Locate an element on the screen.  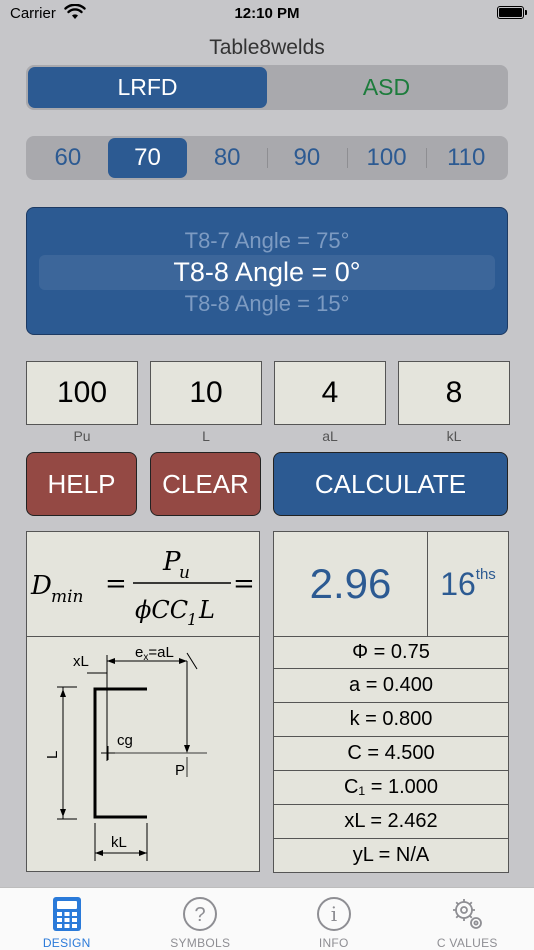
picker-row-below: T8-8 Angle = 15° is located at coordinates (267, 304).